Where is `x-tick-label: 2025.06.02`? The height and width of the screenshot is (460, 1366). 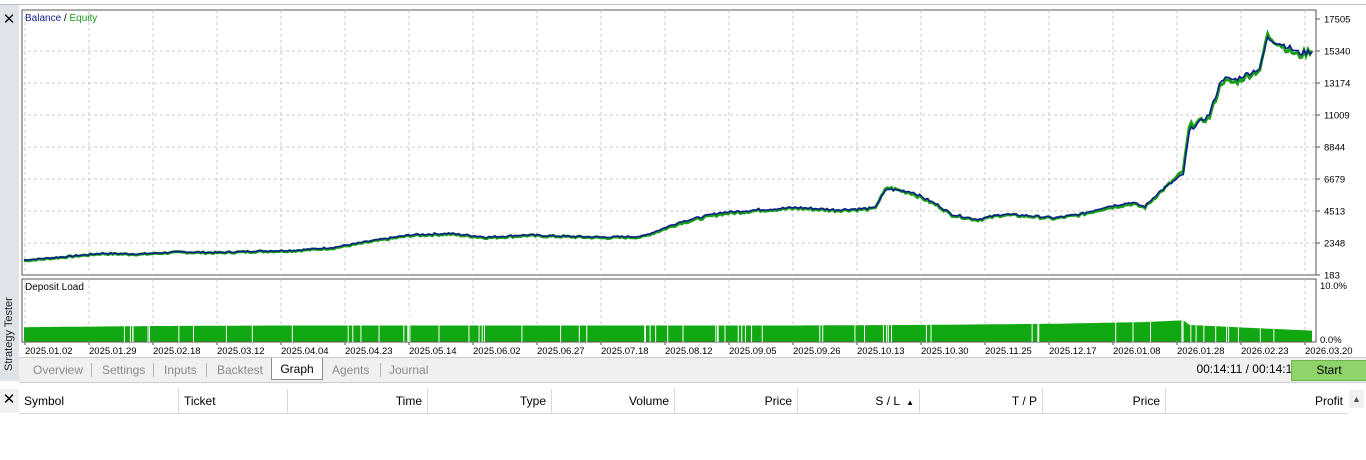 x-tick-label: 2025.06.02 is located at coordinates (497, 351).